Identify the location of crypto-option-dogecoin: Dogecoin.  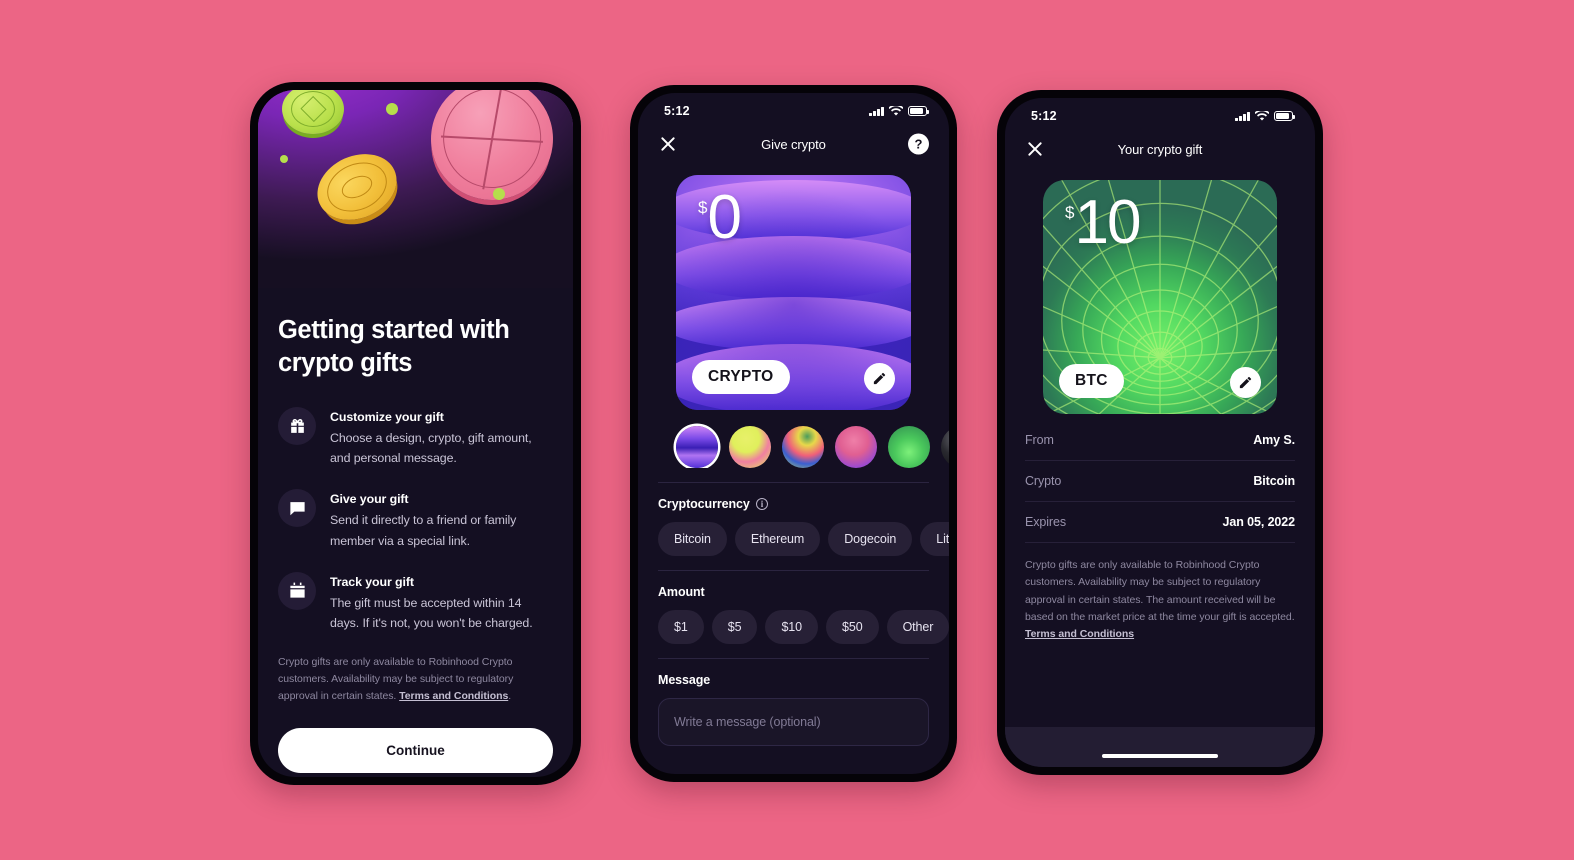
(870, 539).